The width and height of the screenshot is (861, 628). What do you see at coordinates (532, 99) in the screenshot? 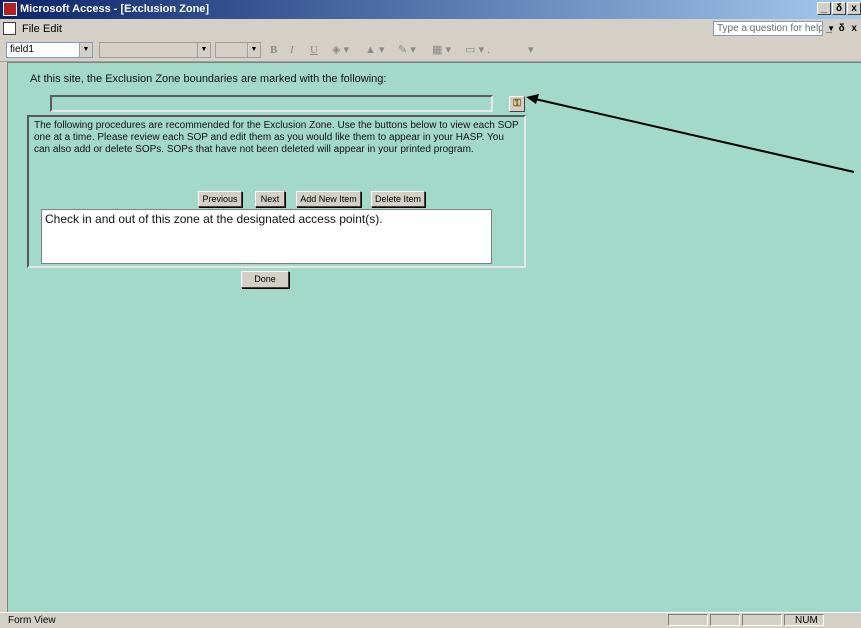
I see `arrow-head` at bounding box center [532, 99].